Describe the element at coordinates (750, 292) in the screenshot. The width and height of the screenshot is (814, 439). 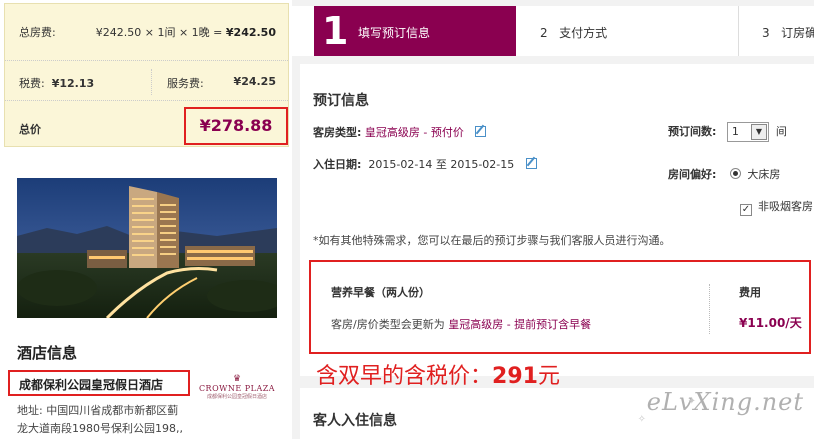
I see `breakfast-fee-label: 费用` at that location.